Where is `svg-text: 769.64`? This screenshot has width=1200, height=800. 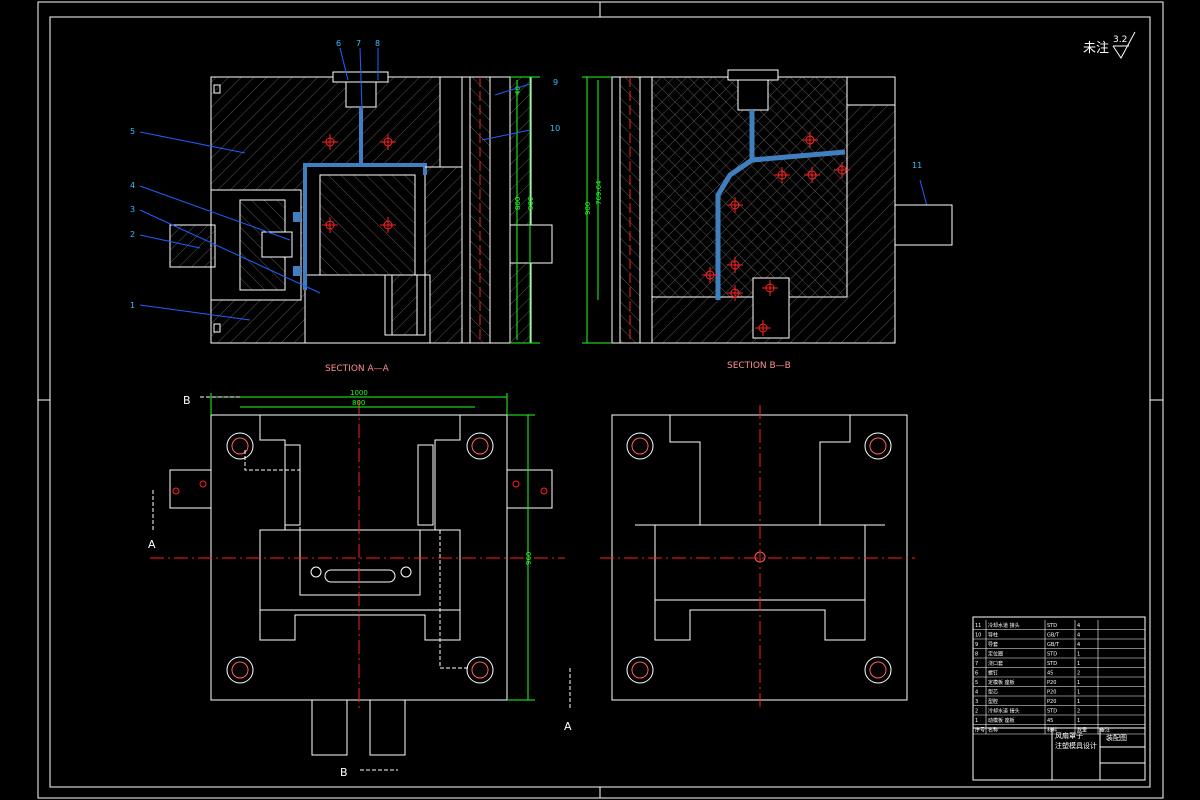
svg-text: 769.64 is located at coordinates (599, 192).